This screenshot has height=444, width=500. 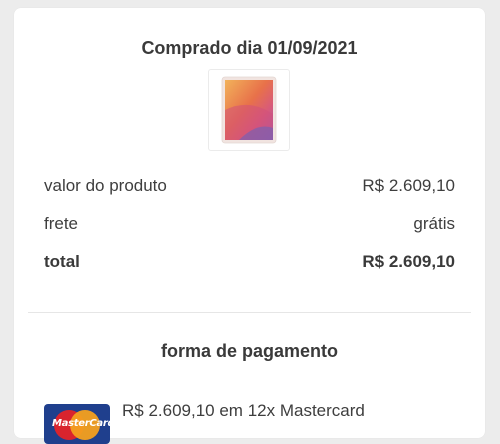 What do you see at coordinates (249, 312) in the screenshot?
I see `section-divider` at bounding box center [249, 312].